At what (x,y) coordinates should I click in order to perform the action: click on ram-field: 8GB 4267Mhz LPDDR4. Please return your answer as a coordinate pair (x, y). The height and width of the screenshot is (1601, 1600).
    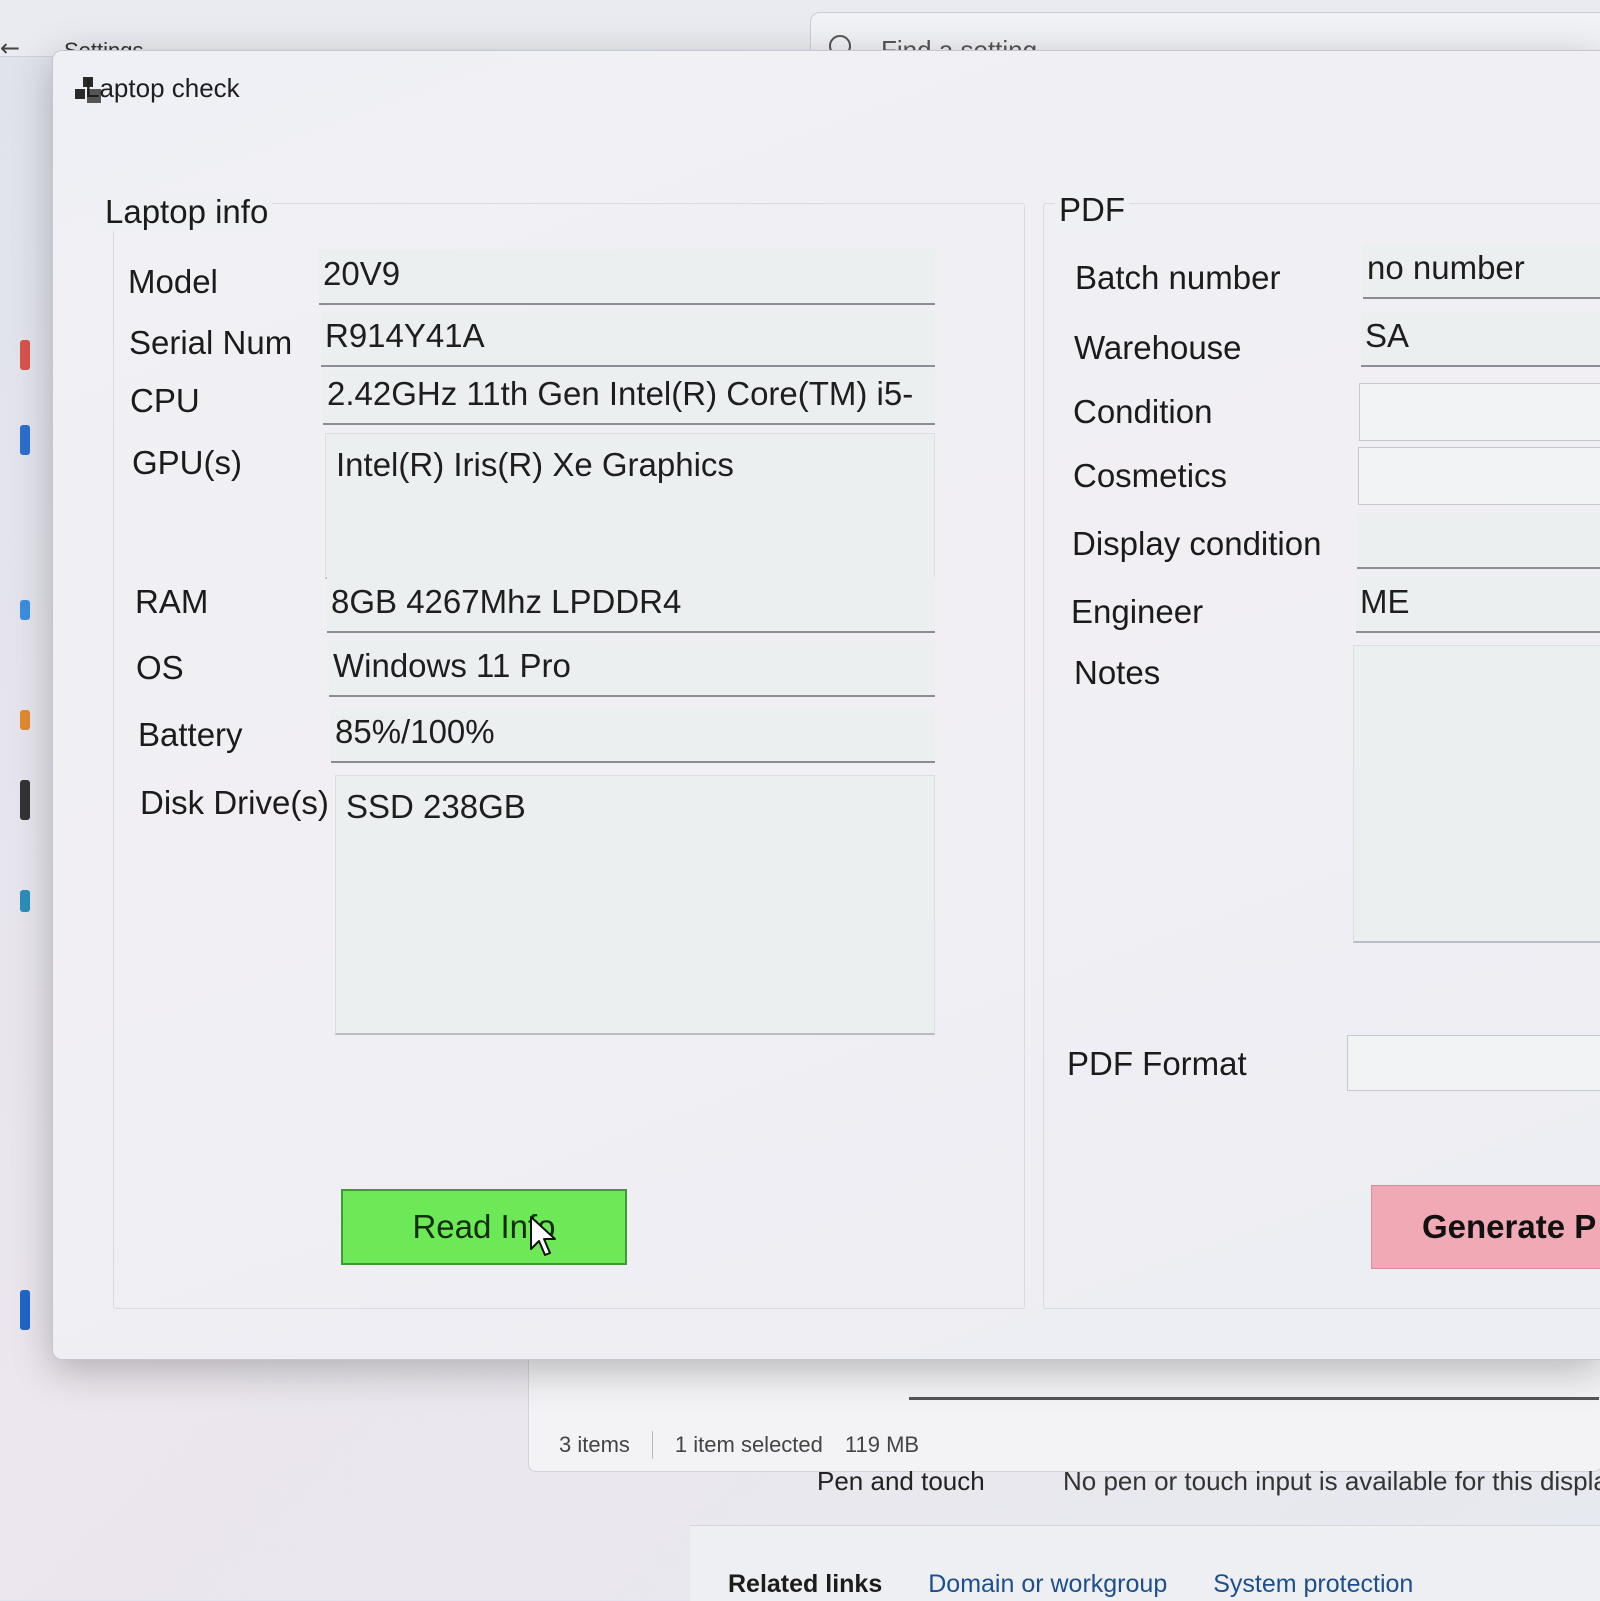
    Looking at the image, I should click on (631, 605).